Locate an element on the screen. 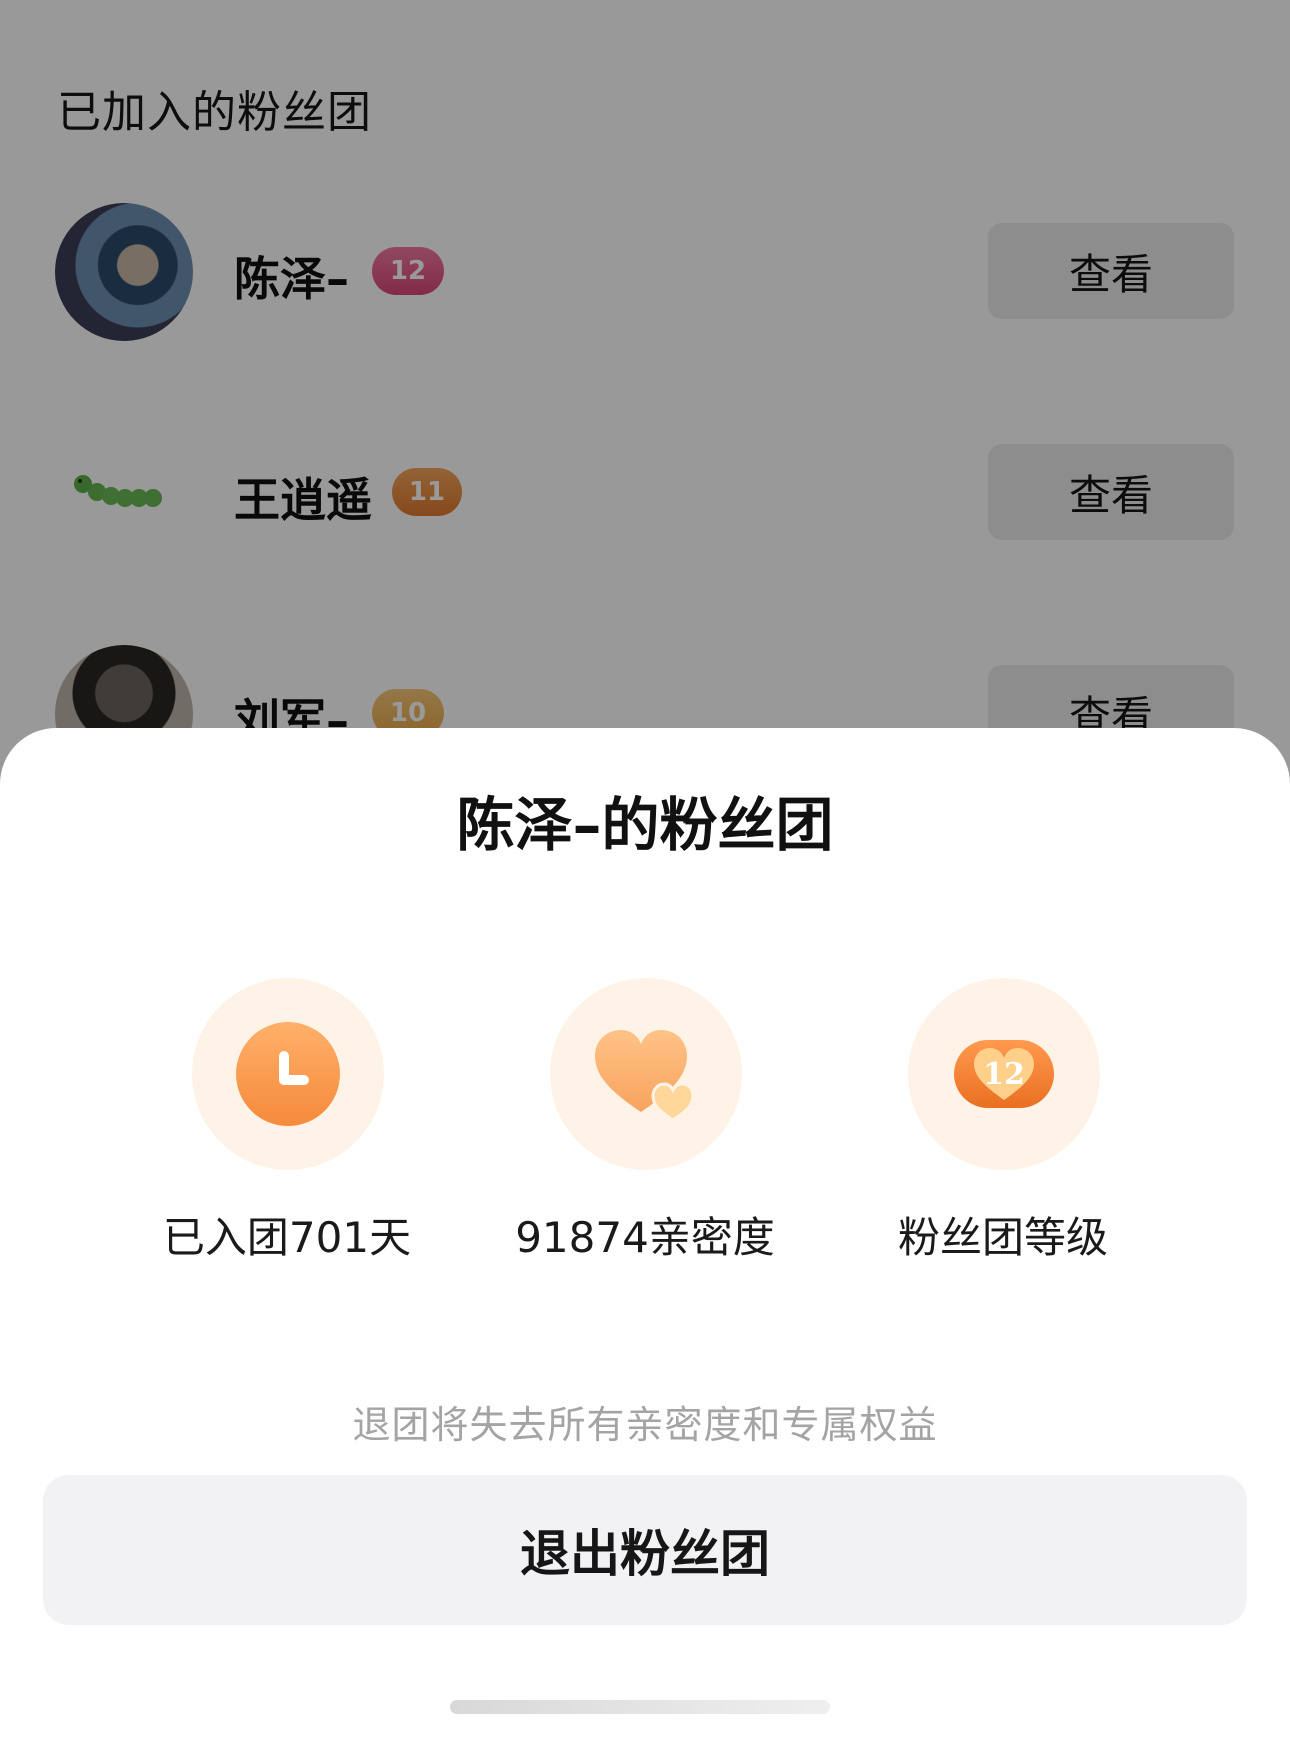  stat-label: 91874亲密度 is located at coordinates (645, 1237).